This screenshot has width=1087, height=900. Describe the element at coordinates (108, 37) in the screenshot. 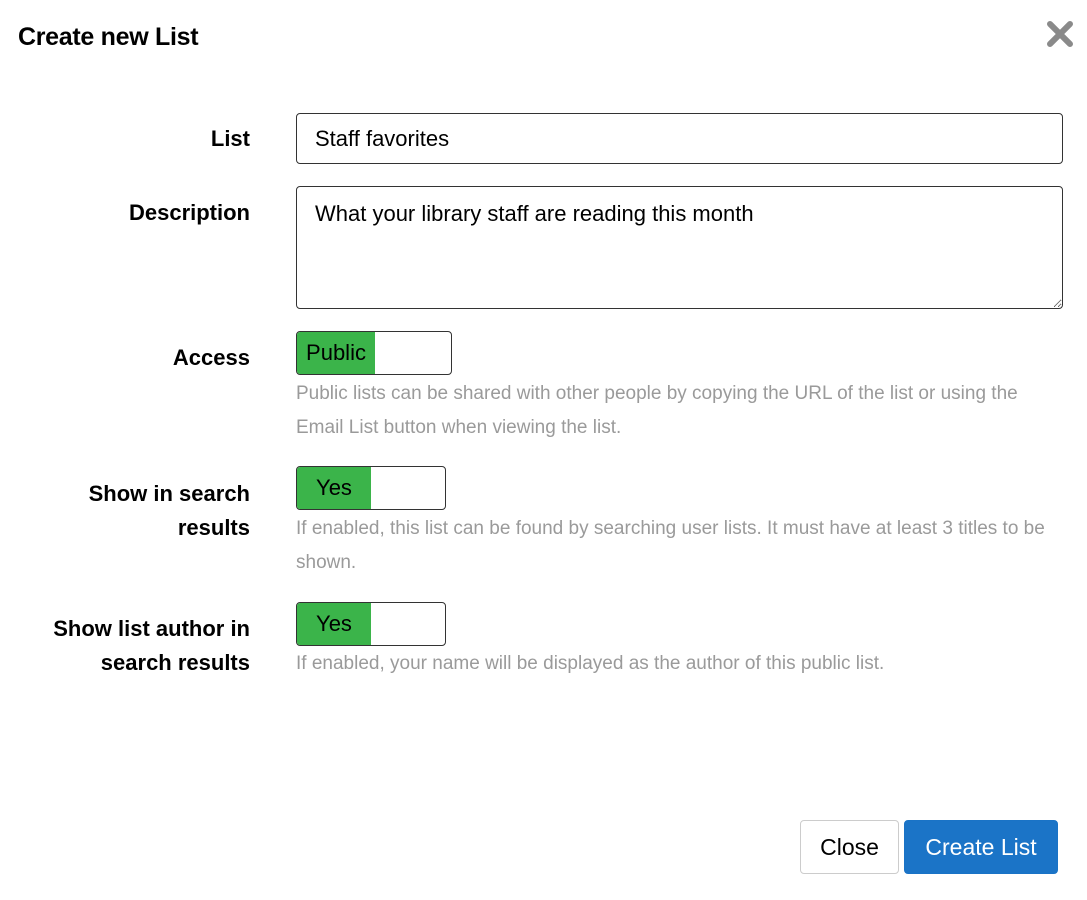

I see `dialog-title: Create new List` at that location.